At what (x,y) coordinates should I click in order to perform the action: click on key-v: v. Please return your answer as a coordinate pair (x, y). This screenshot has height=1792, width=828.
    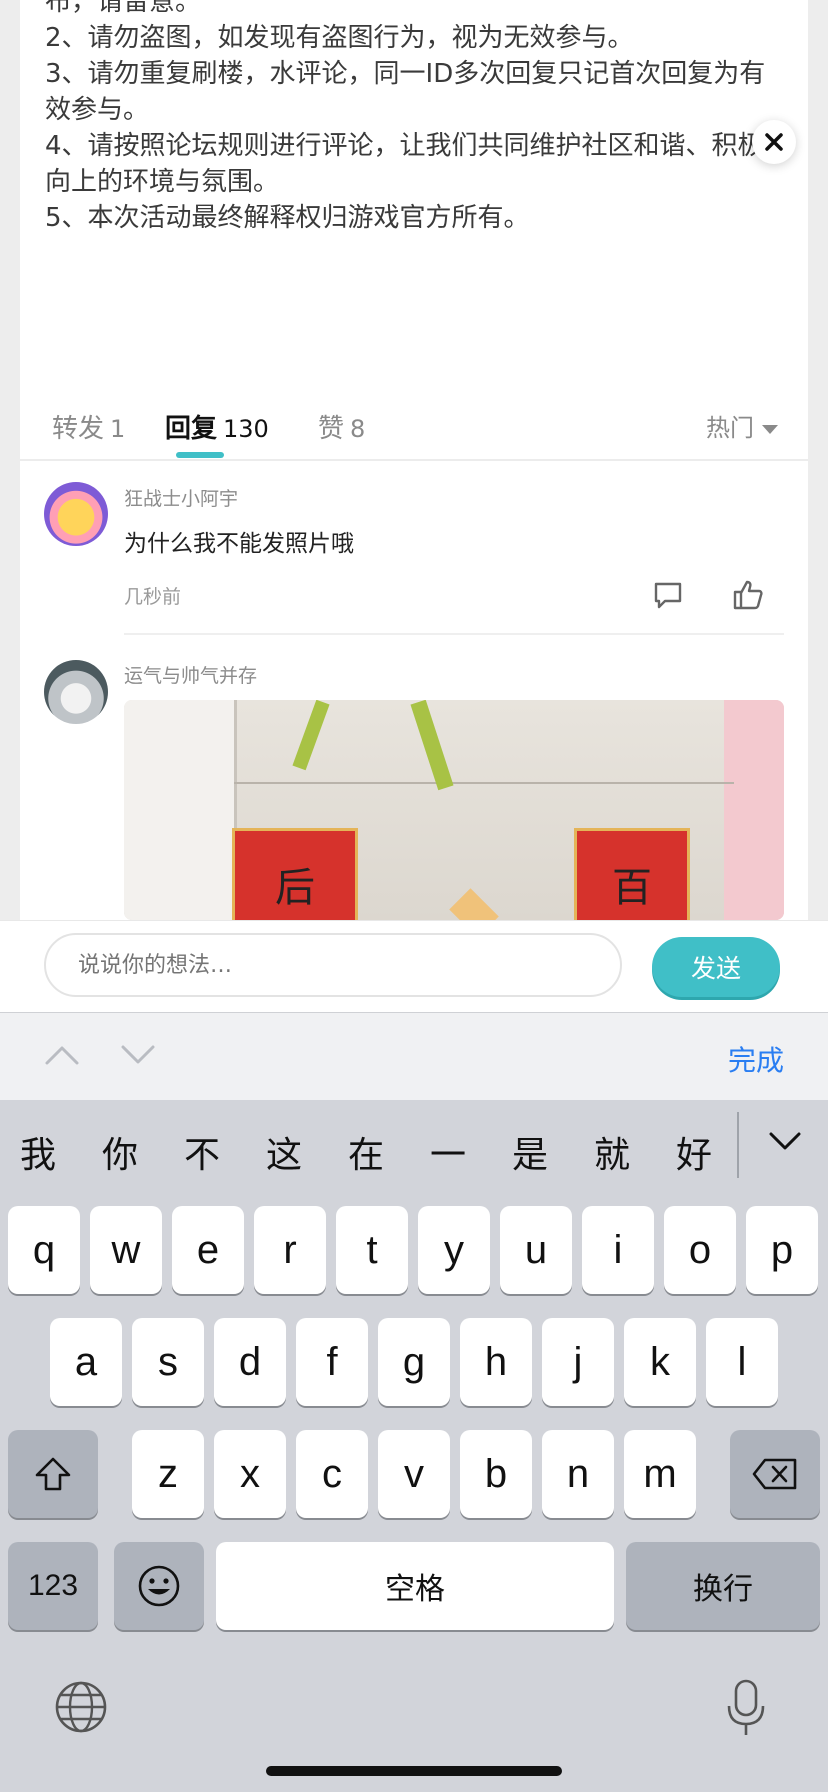
    Looking at the image, I should click on (414, 1474).